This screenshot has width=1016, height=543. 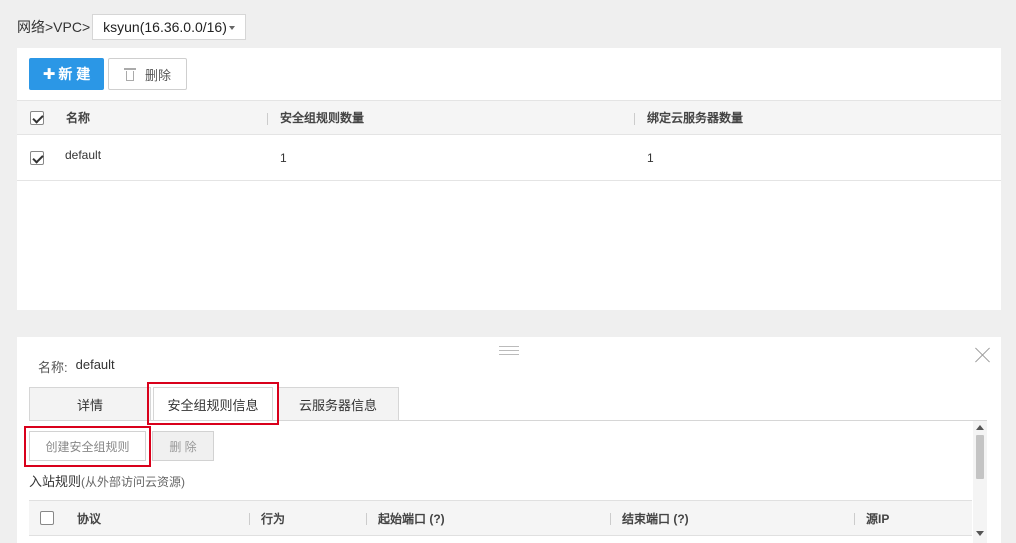 I want to click on breadcrumb: 网络>VPC> ksyun(16.36.0.0/16), so click(x=131, y=27).